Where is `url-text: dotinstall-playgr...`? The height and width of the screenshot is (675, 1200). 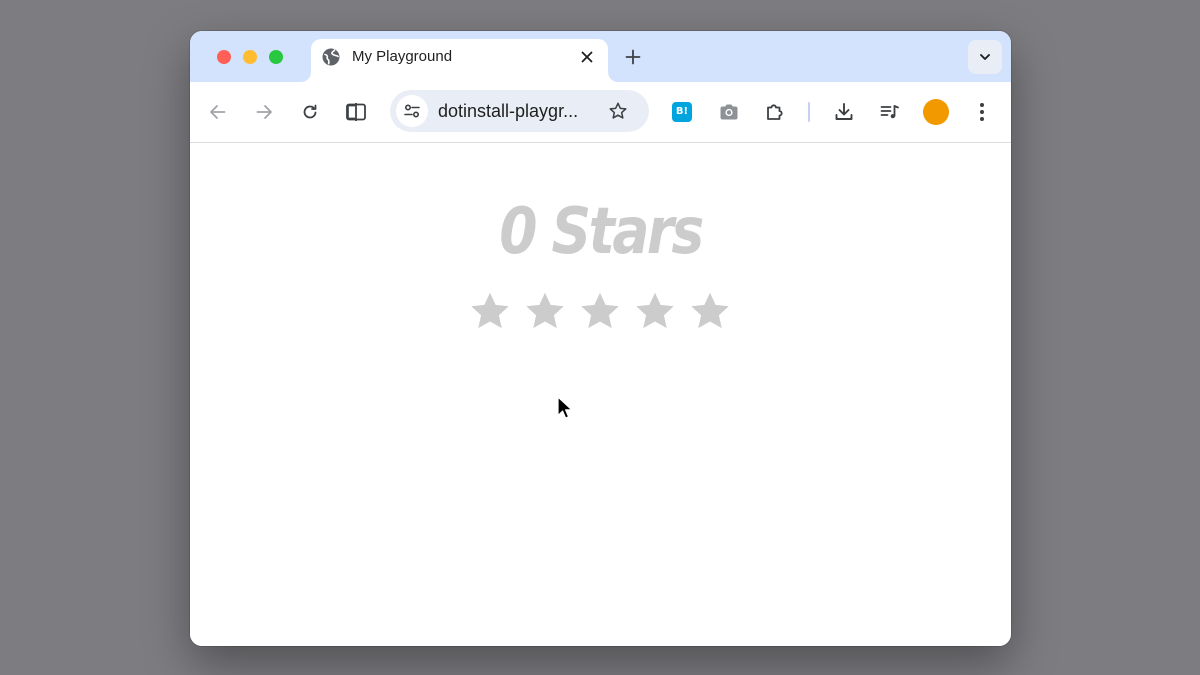
url-text: dotinstall-playgr... is located at coordinates (508, 111).